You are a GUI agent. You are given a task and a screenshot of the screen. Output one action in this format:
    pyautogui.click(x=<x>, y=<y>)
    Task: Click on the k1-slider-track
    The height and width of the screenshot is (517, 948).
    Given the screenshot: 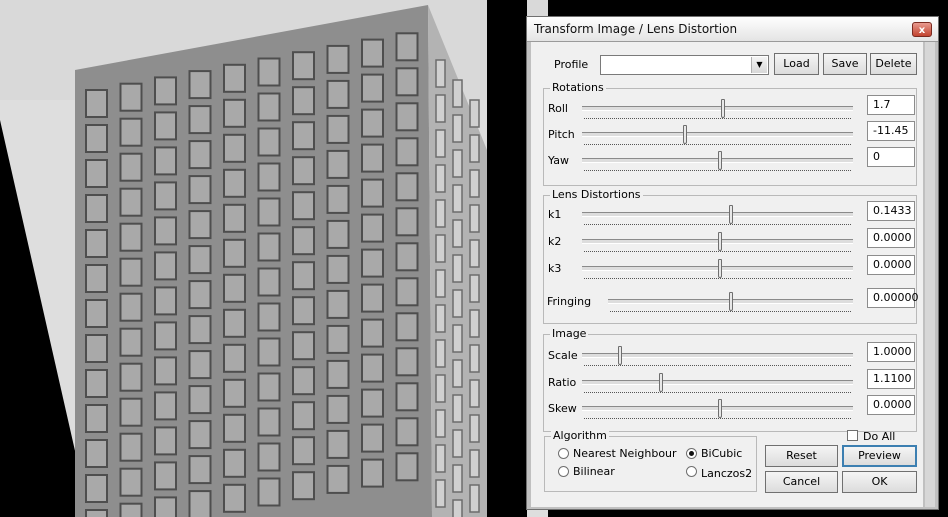 What is the action you would take?
    pyautogui.click(x=717, y=214)
    